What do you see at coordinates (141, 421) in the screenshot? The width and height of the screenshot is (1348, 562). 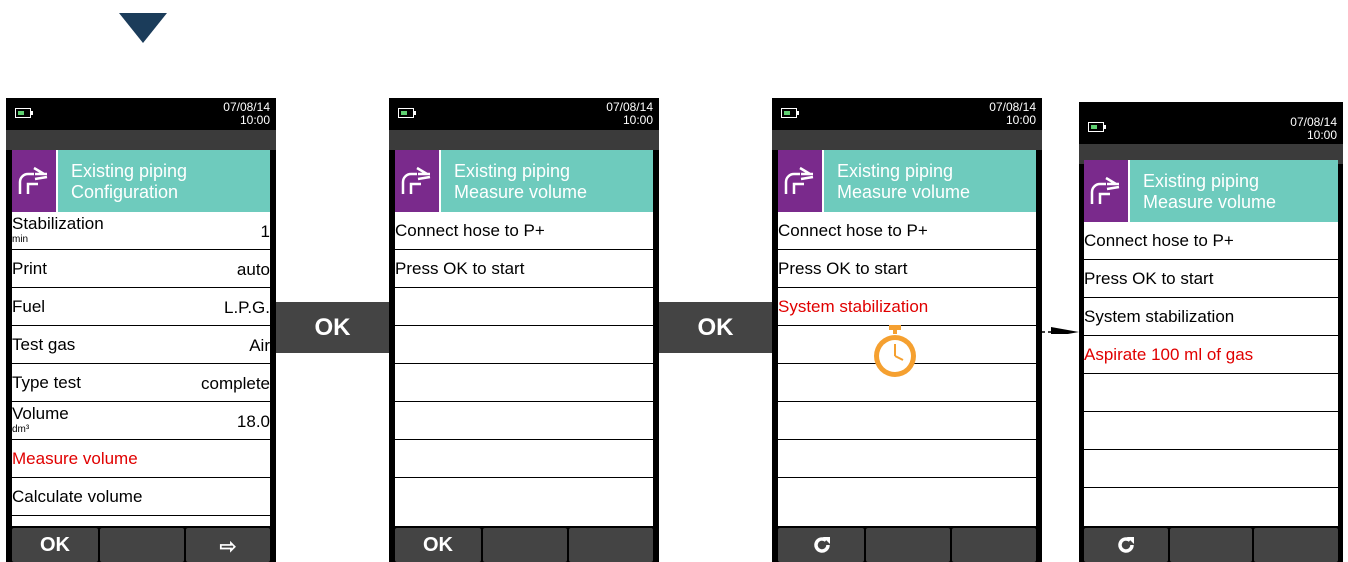 I see `row-volume: Volume dm³ 18.0` at bounding box center [141, 421].